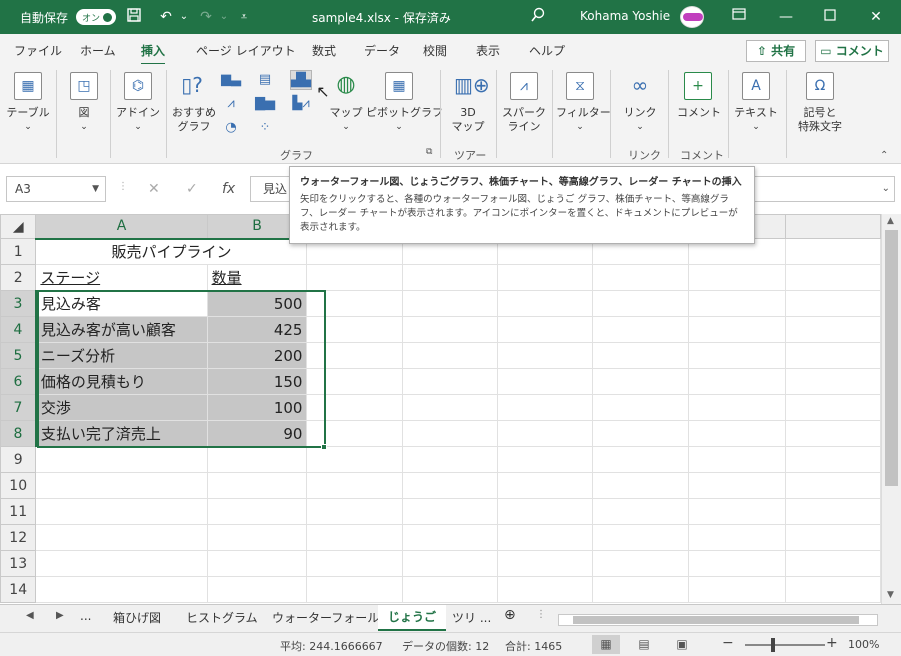 This screenshot has height=656, width=901. Describe the element at coordinates (472, 86) in the screenshot. I see `map3d-icon: ▥⊕` at that location.